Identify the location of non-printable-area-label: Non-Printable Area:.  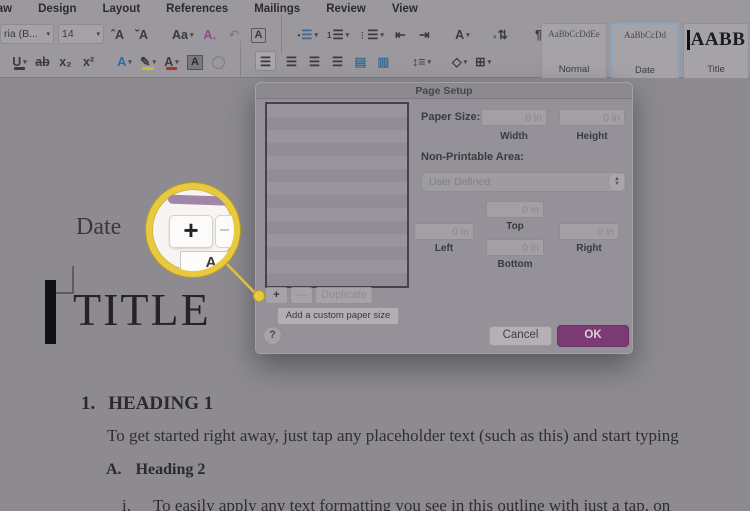
(472, 157).